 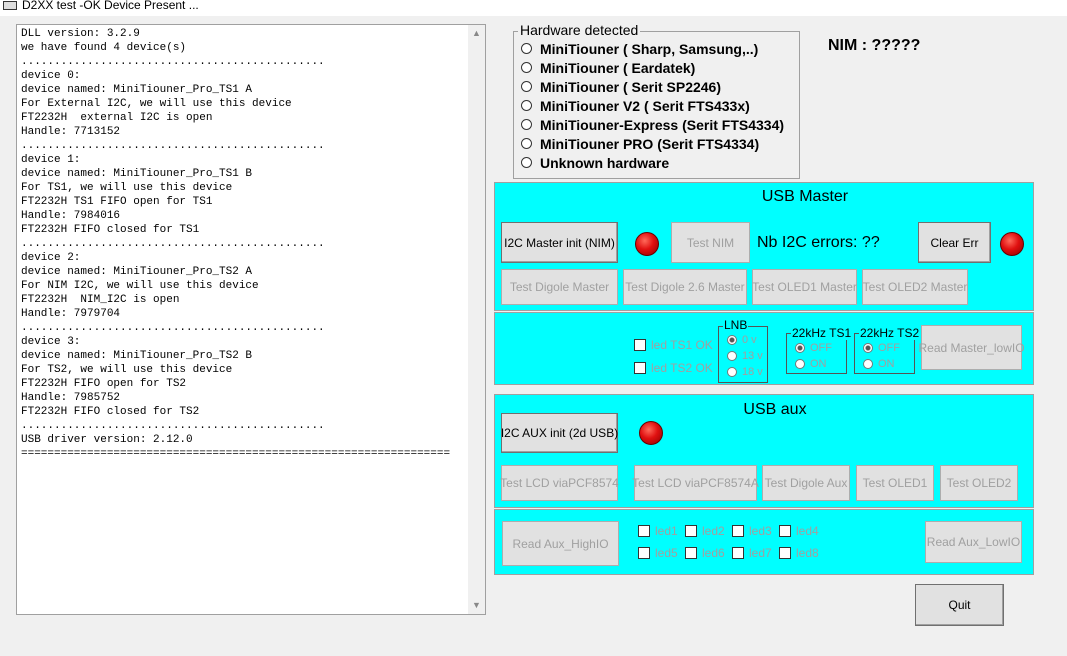 I want to click on aux-led3-checkbox: led3, so click(x=752, y=531).